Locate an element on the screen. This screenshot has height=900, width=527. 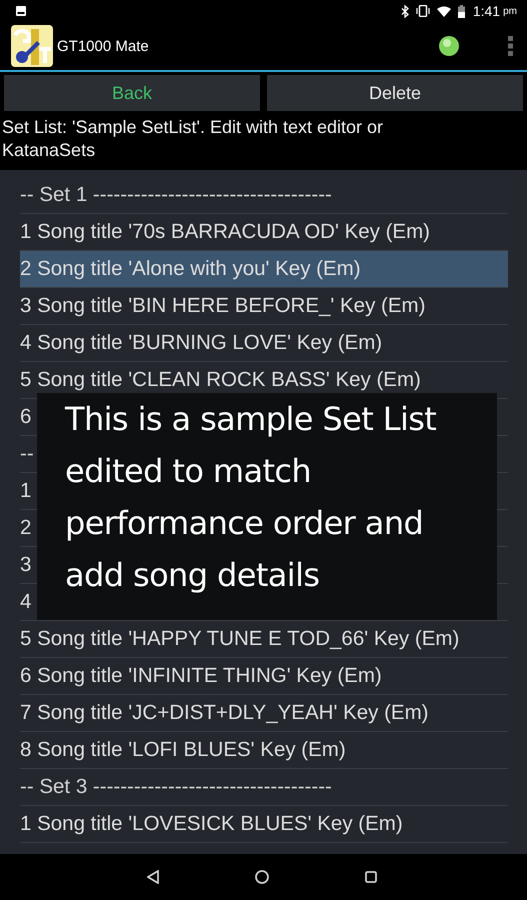
set-header: -- Set 3 ----------------------------------- is located at coordinates (176, 787).